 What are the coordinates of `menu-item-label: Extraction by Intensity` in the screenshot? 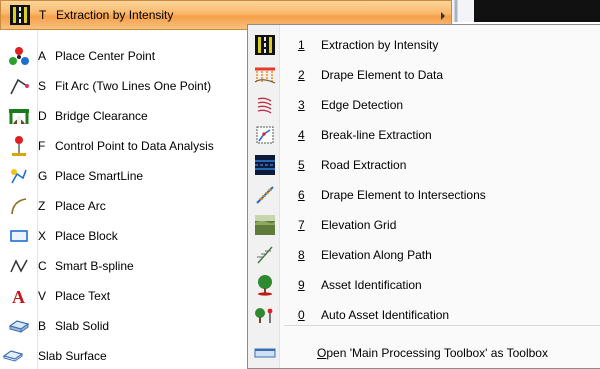 It's located at (115, 15).